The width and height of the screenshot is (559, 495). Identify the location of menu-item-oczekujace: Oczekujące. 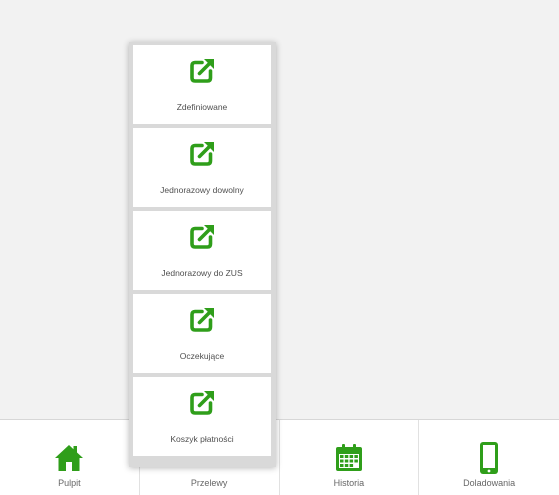
(202, 333).